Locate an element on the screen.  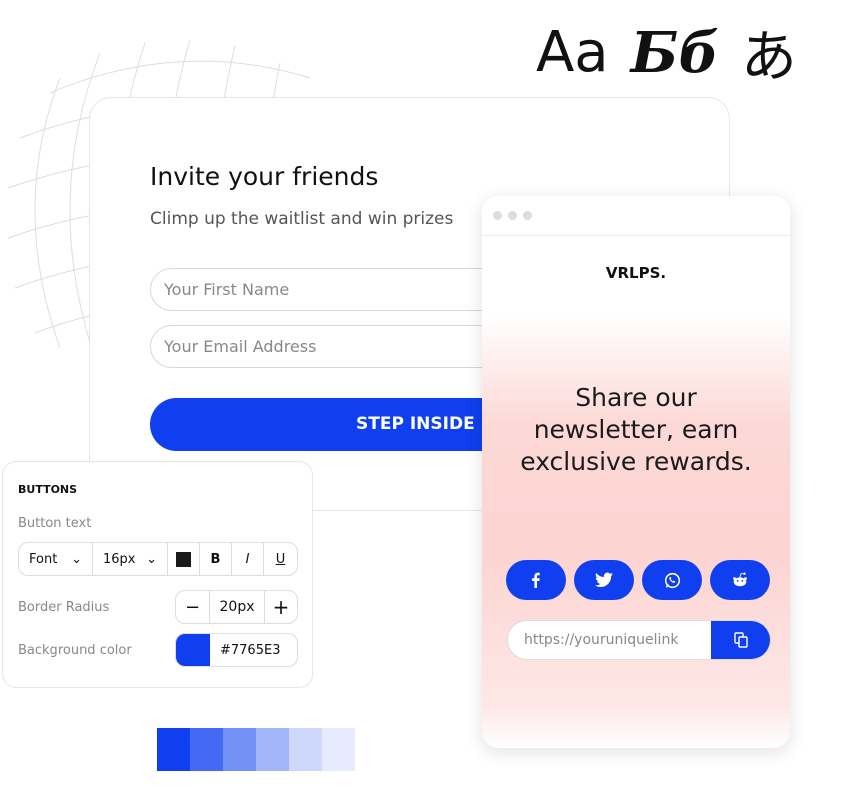
size-value: 16px is located at coordinates (119, 559).